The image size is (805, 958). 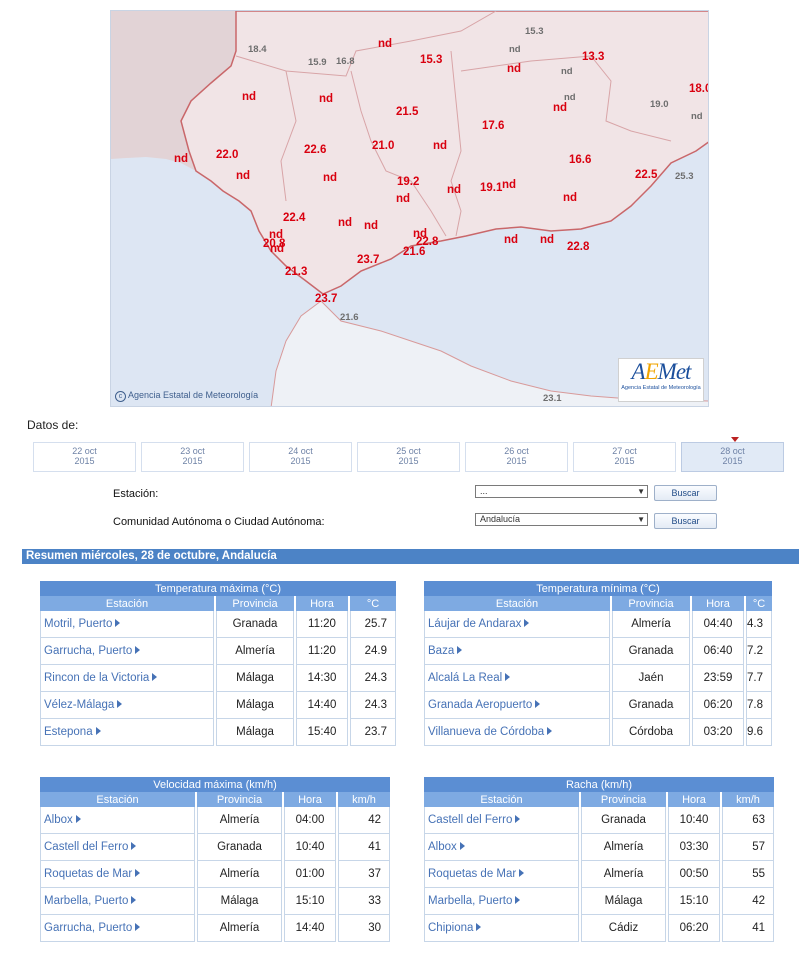 What do you see at coordinates (685, 493) in the screenshot?
I see `station-search-button: Buscar` at bounding box center [685, 493].